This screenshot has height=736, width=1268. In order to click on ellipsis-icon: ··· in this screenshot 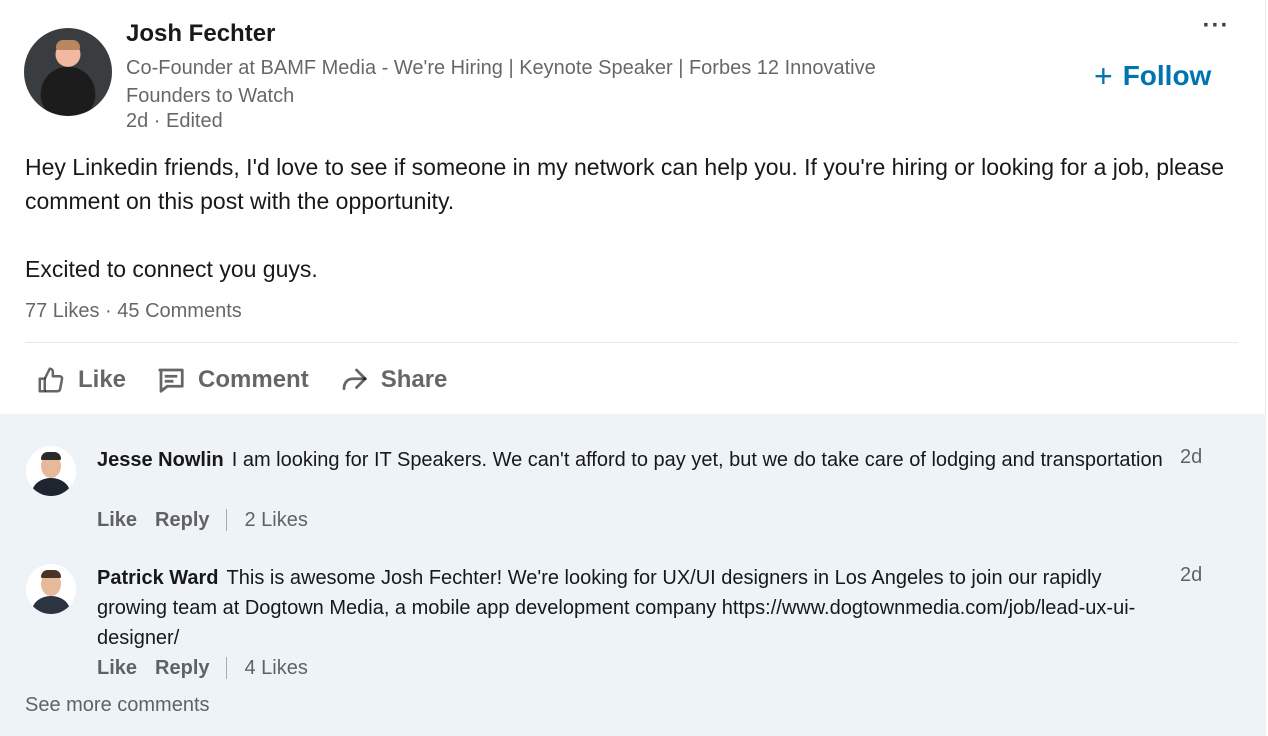, I will do `click(1216, 25)`.